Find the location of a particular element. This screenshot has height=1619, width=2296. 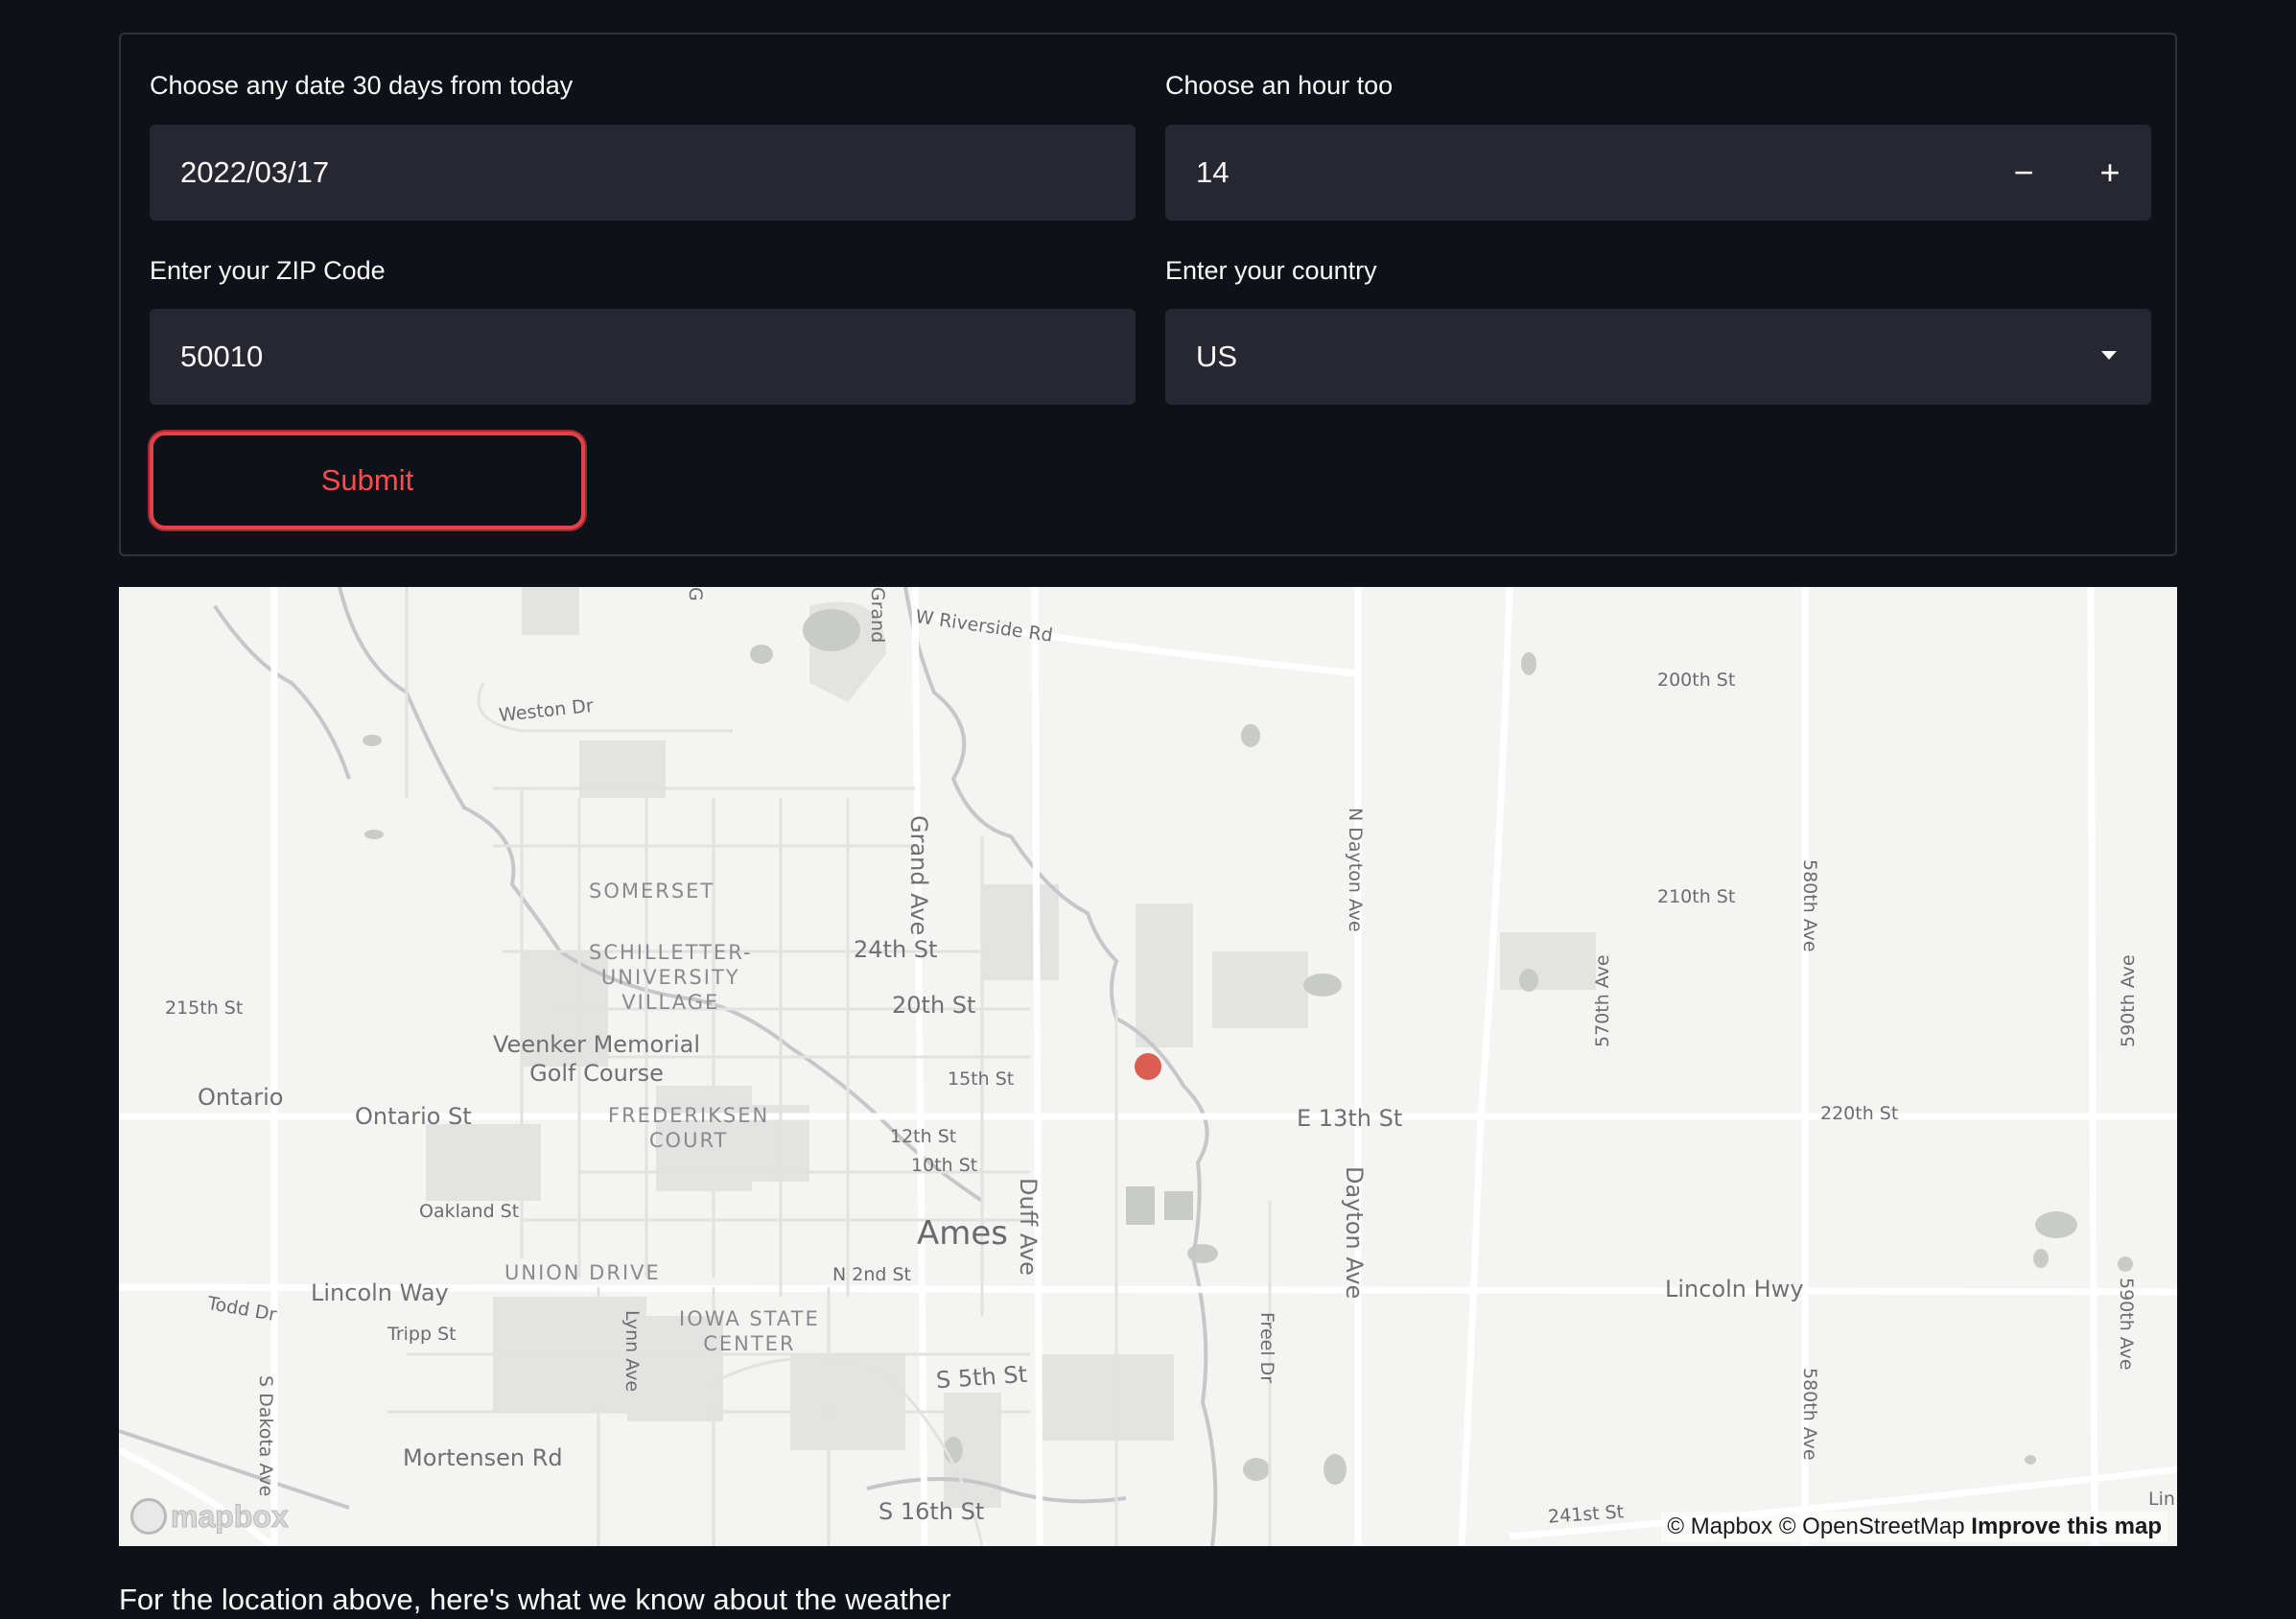

map-label-grand-top: Grand is located at coordinates (877, 616).